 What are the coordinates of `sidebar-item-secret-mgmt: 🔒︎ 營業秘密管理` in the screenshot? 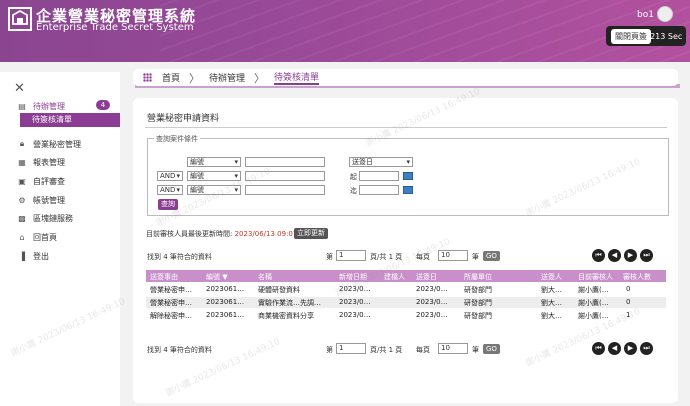 It's located at (48, 144).